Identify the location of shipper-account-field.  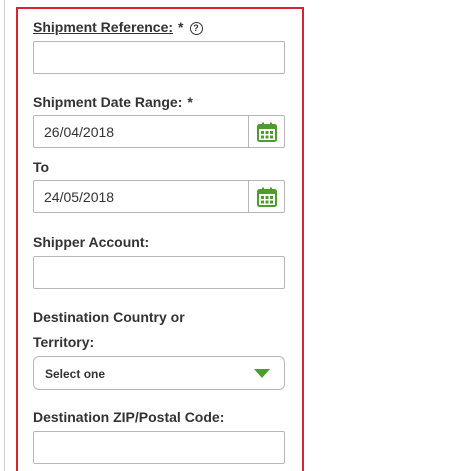
(159, 272).